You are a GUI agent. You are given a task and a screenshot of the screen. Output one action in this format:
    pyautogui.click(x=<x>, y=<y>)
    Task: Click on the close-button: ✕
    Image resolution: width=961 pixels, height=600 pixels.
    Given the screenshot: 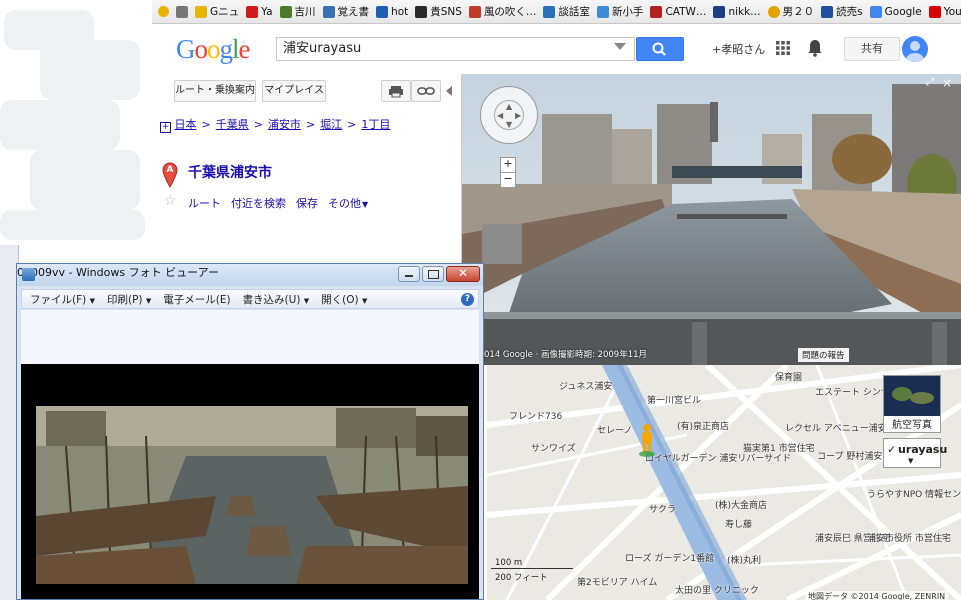 What is the action you would take?
    pyautogui.click(x=463, y=274)
    